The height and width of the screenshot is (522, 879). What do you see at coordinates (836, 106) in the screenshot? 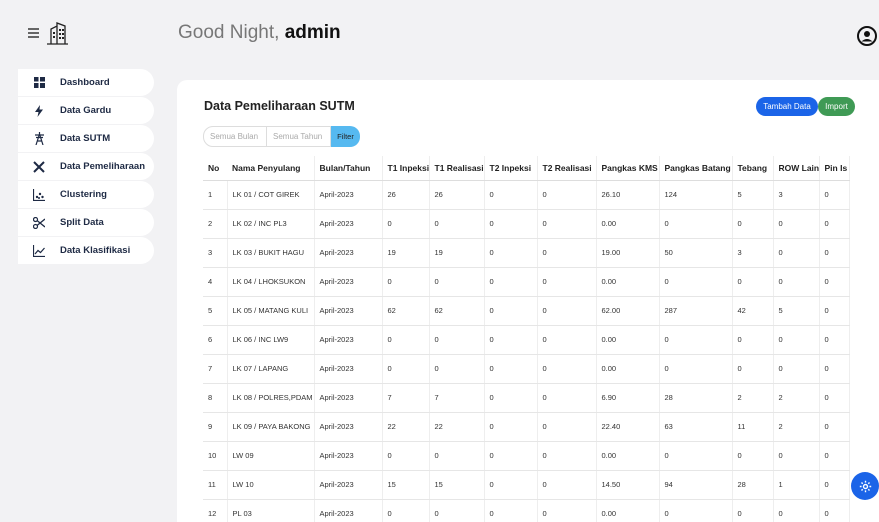
I see `import-button: Import` at bounding box center [836, 106].